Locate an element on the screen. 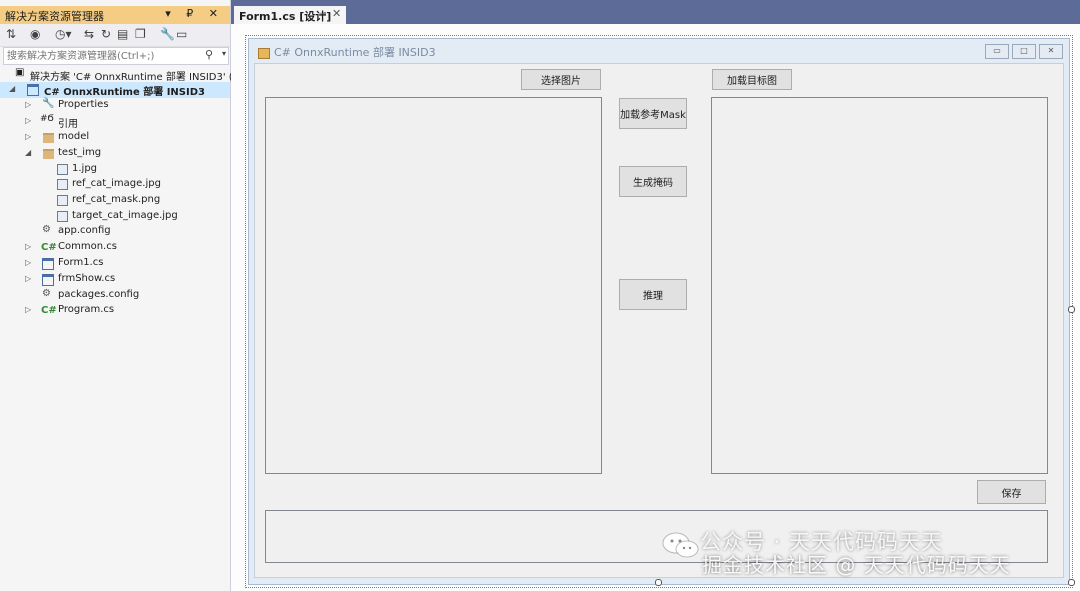  load-reference-mask-button: 加载参考Mask is located at coordinates (653, 113).